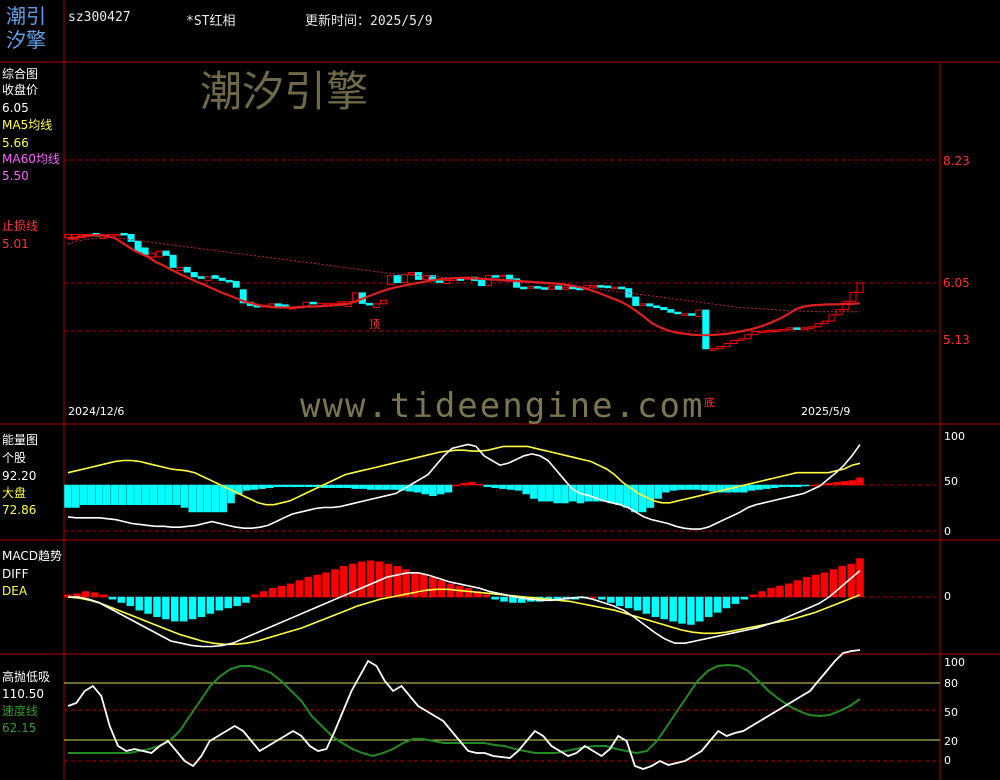 The width and height of the screenshot is (1000, 780). What do you see at coordinates (15, 108) in the screenshot?
I see `close-value: 6.05` at bounding box center [15, 108].